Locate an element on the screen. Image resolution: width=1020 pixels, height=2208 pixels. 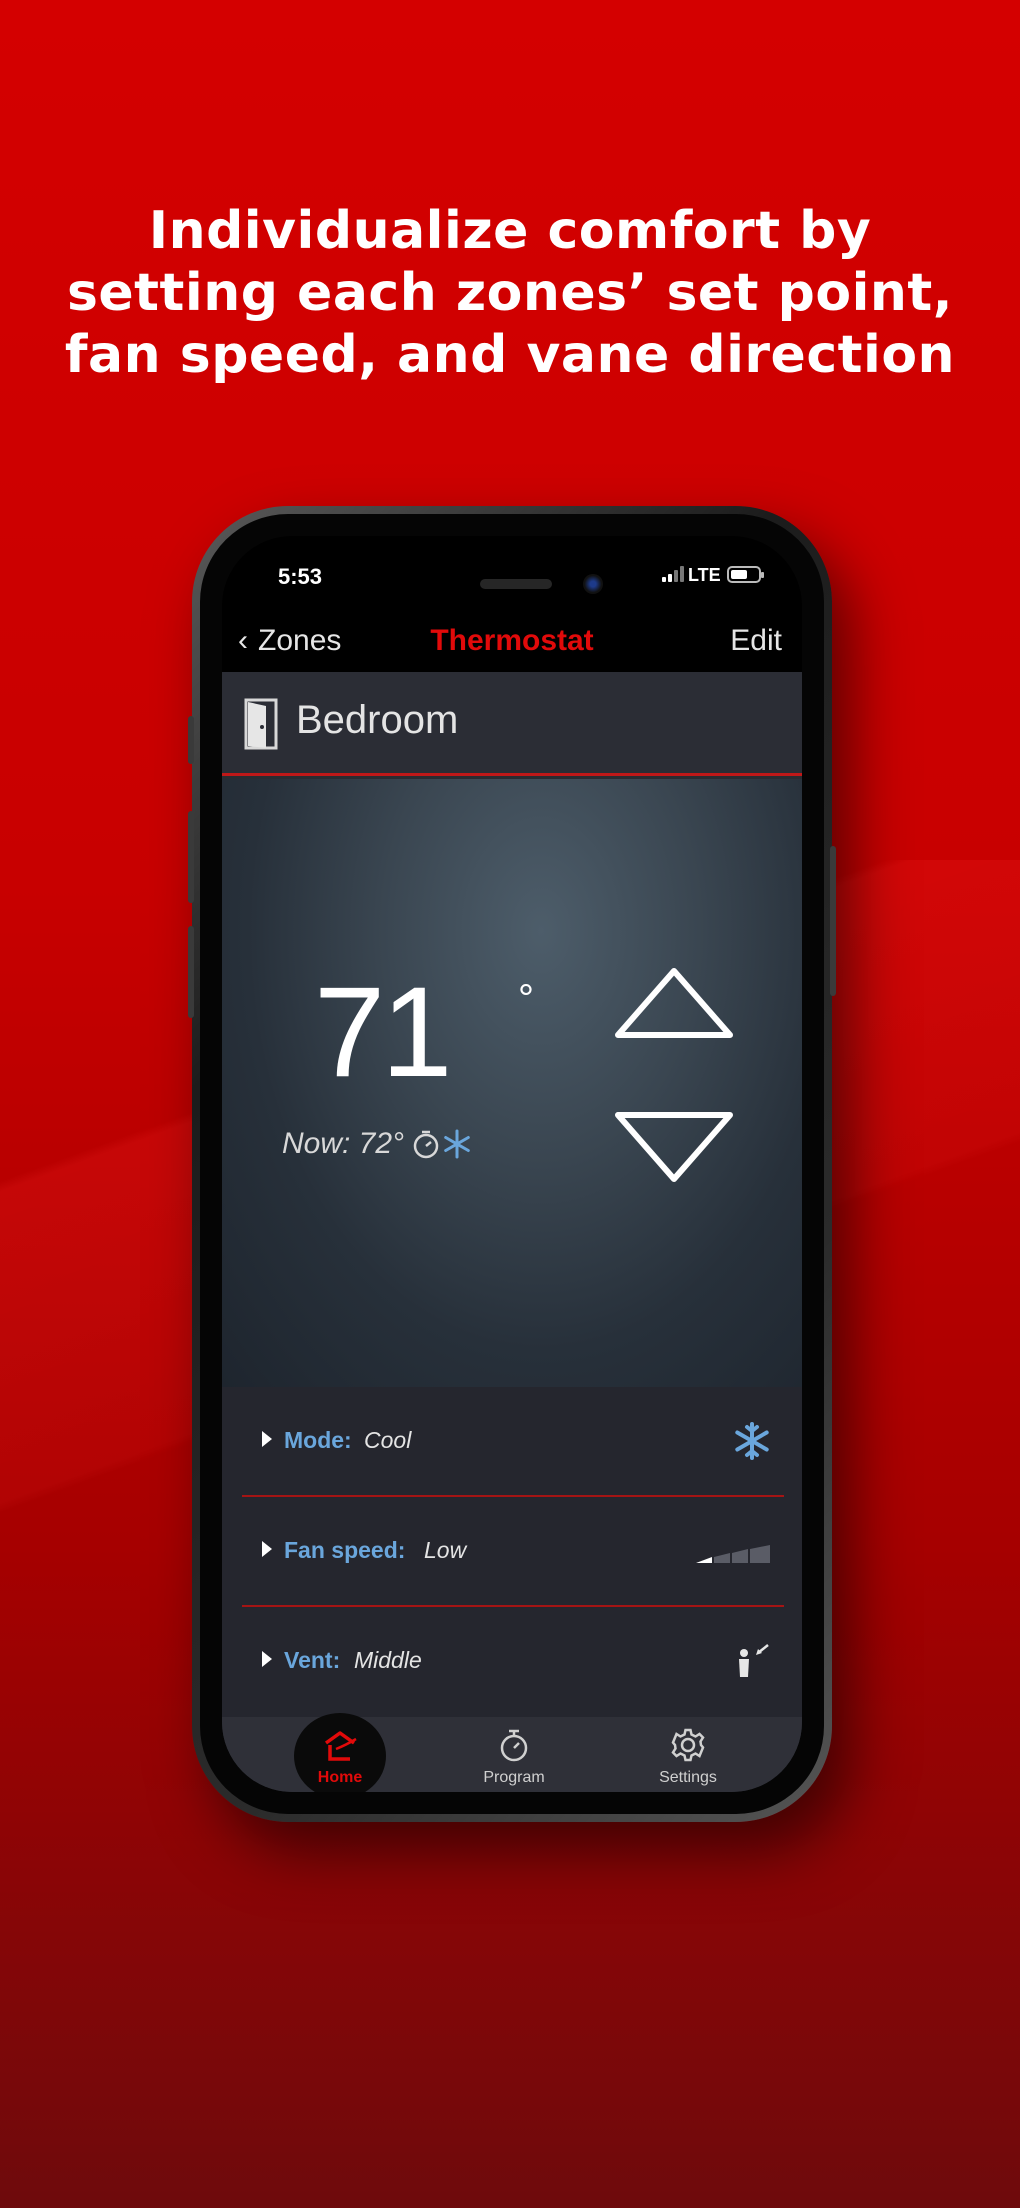
zone-header: Bedroom is located at coordinates (512, 724).